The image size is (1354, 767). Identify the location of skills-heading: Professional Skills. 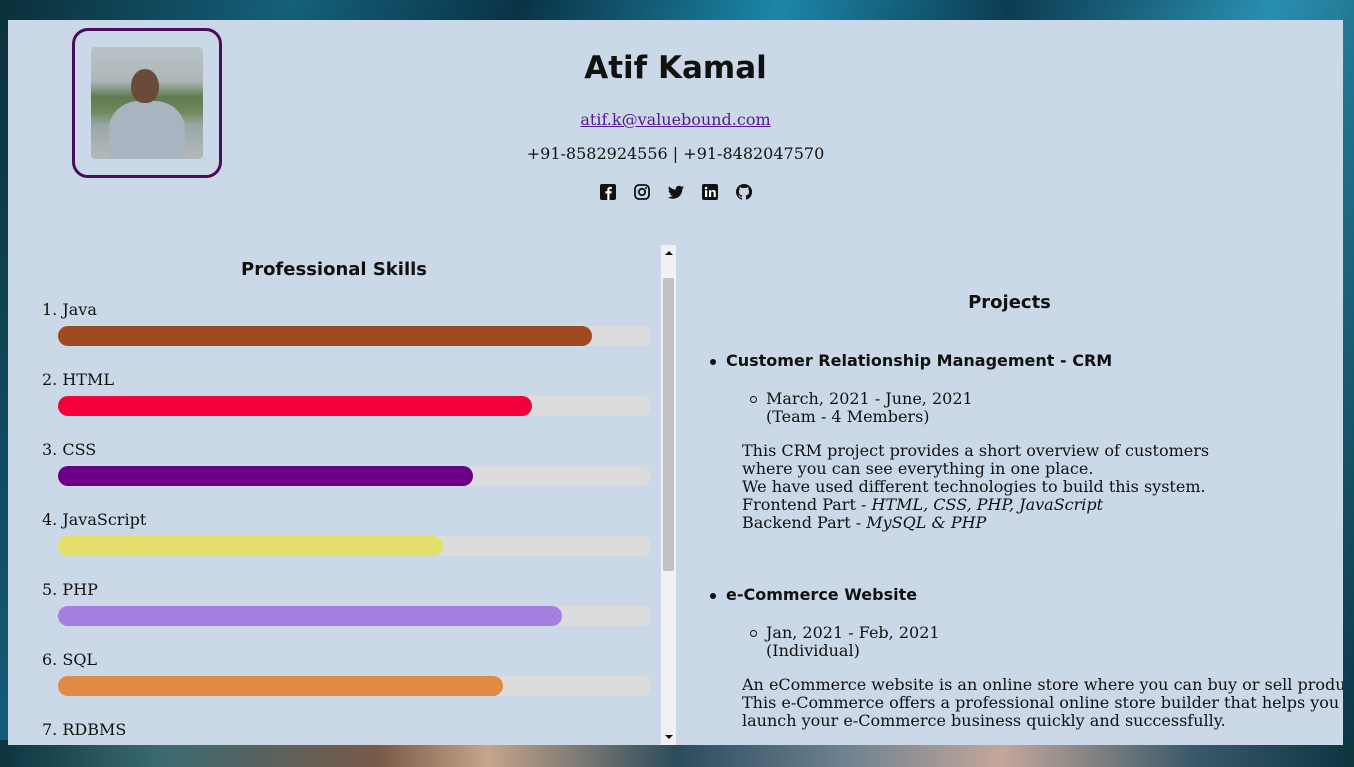
(334, 269).